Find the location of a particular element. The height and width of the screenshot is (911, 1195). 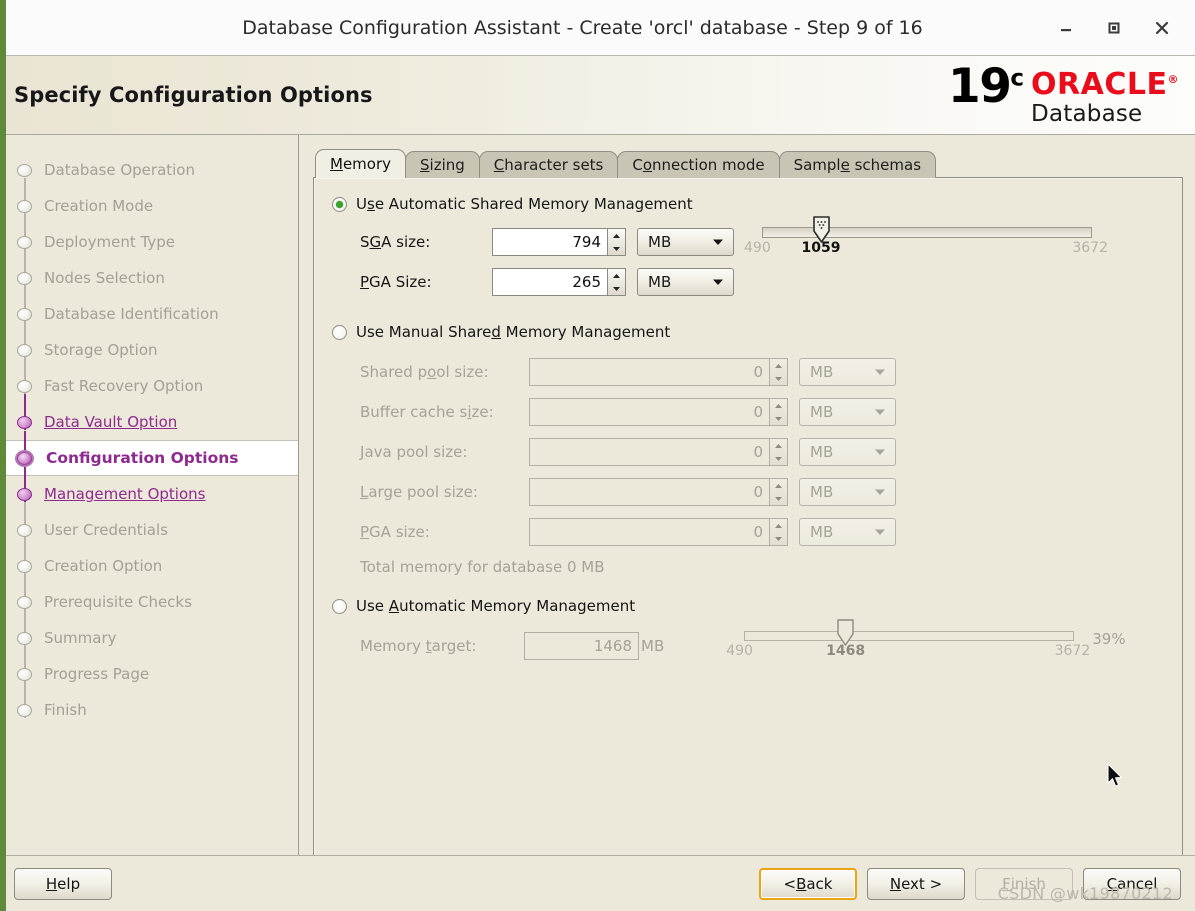

tab-connection-mode: Connection mode is located at coordinates (698, 164).